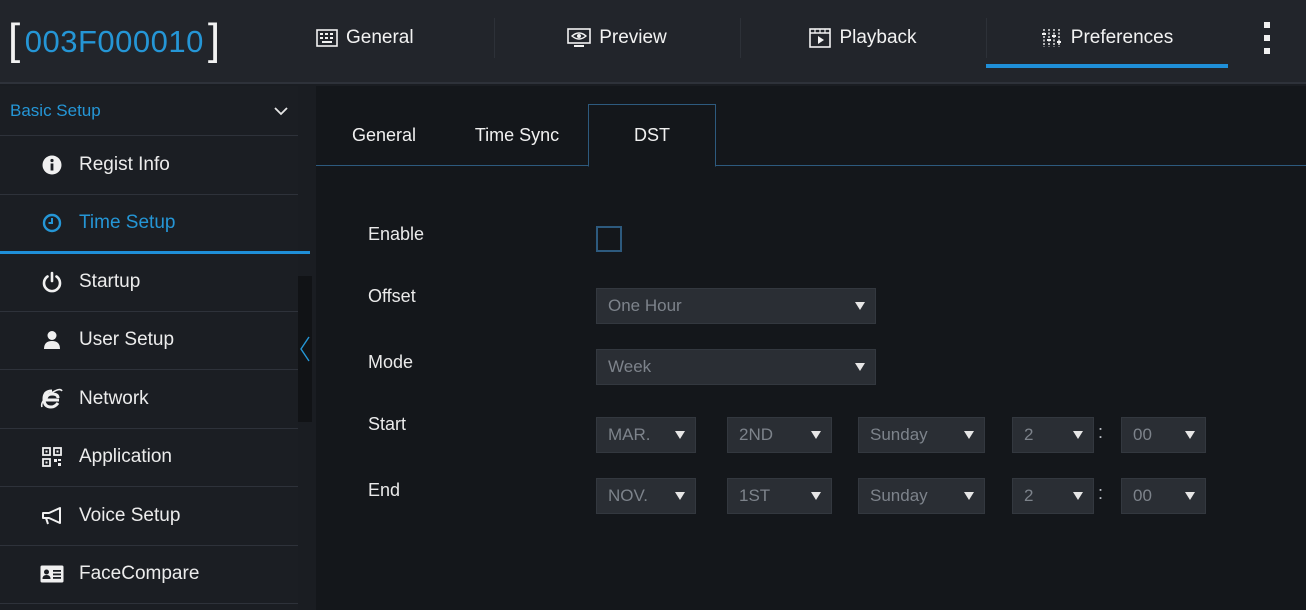 The image size is (1306, 610). I want to click on clock-icon, so click(52, 223).